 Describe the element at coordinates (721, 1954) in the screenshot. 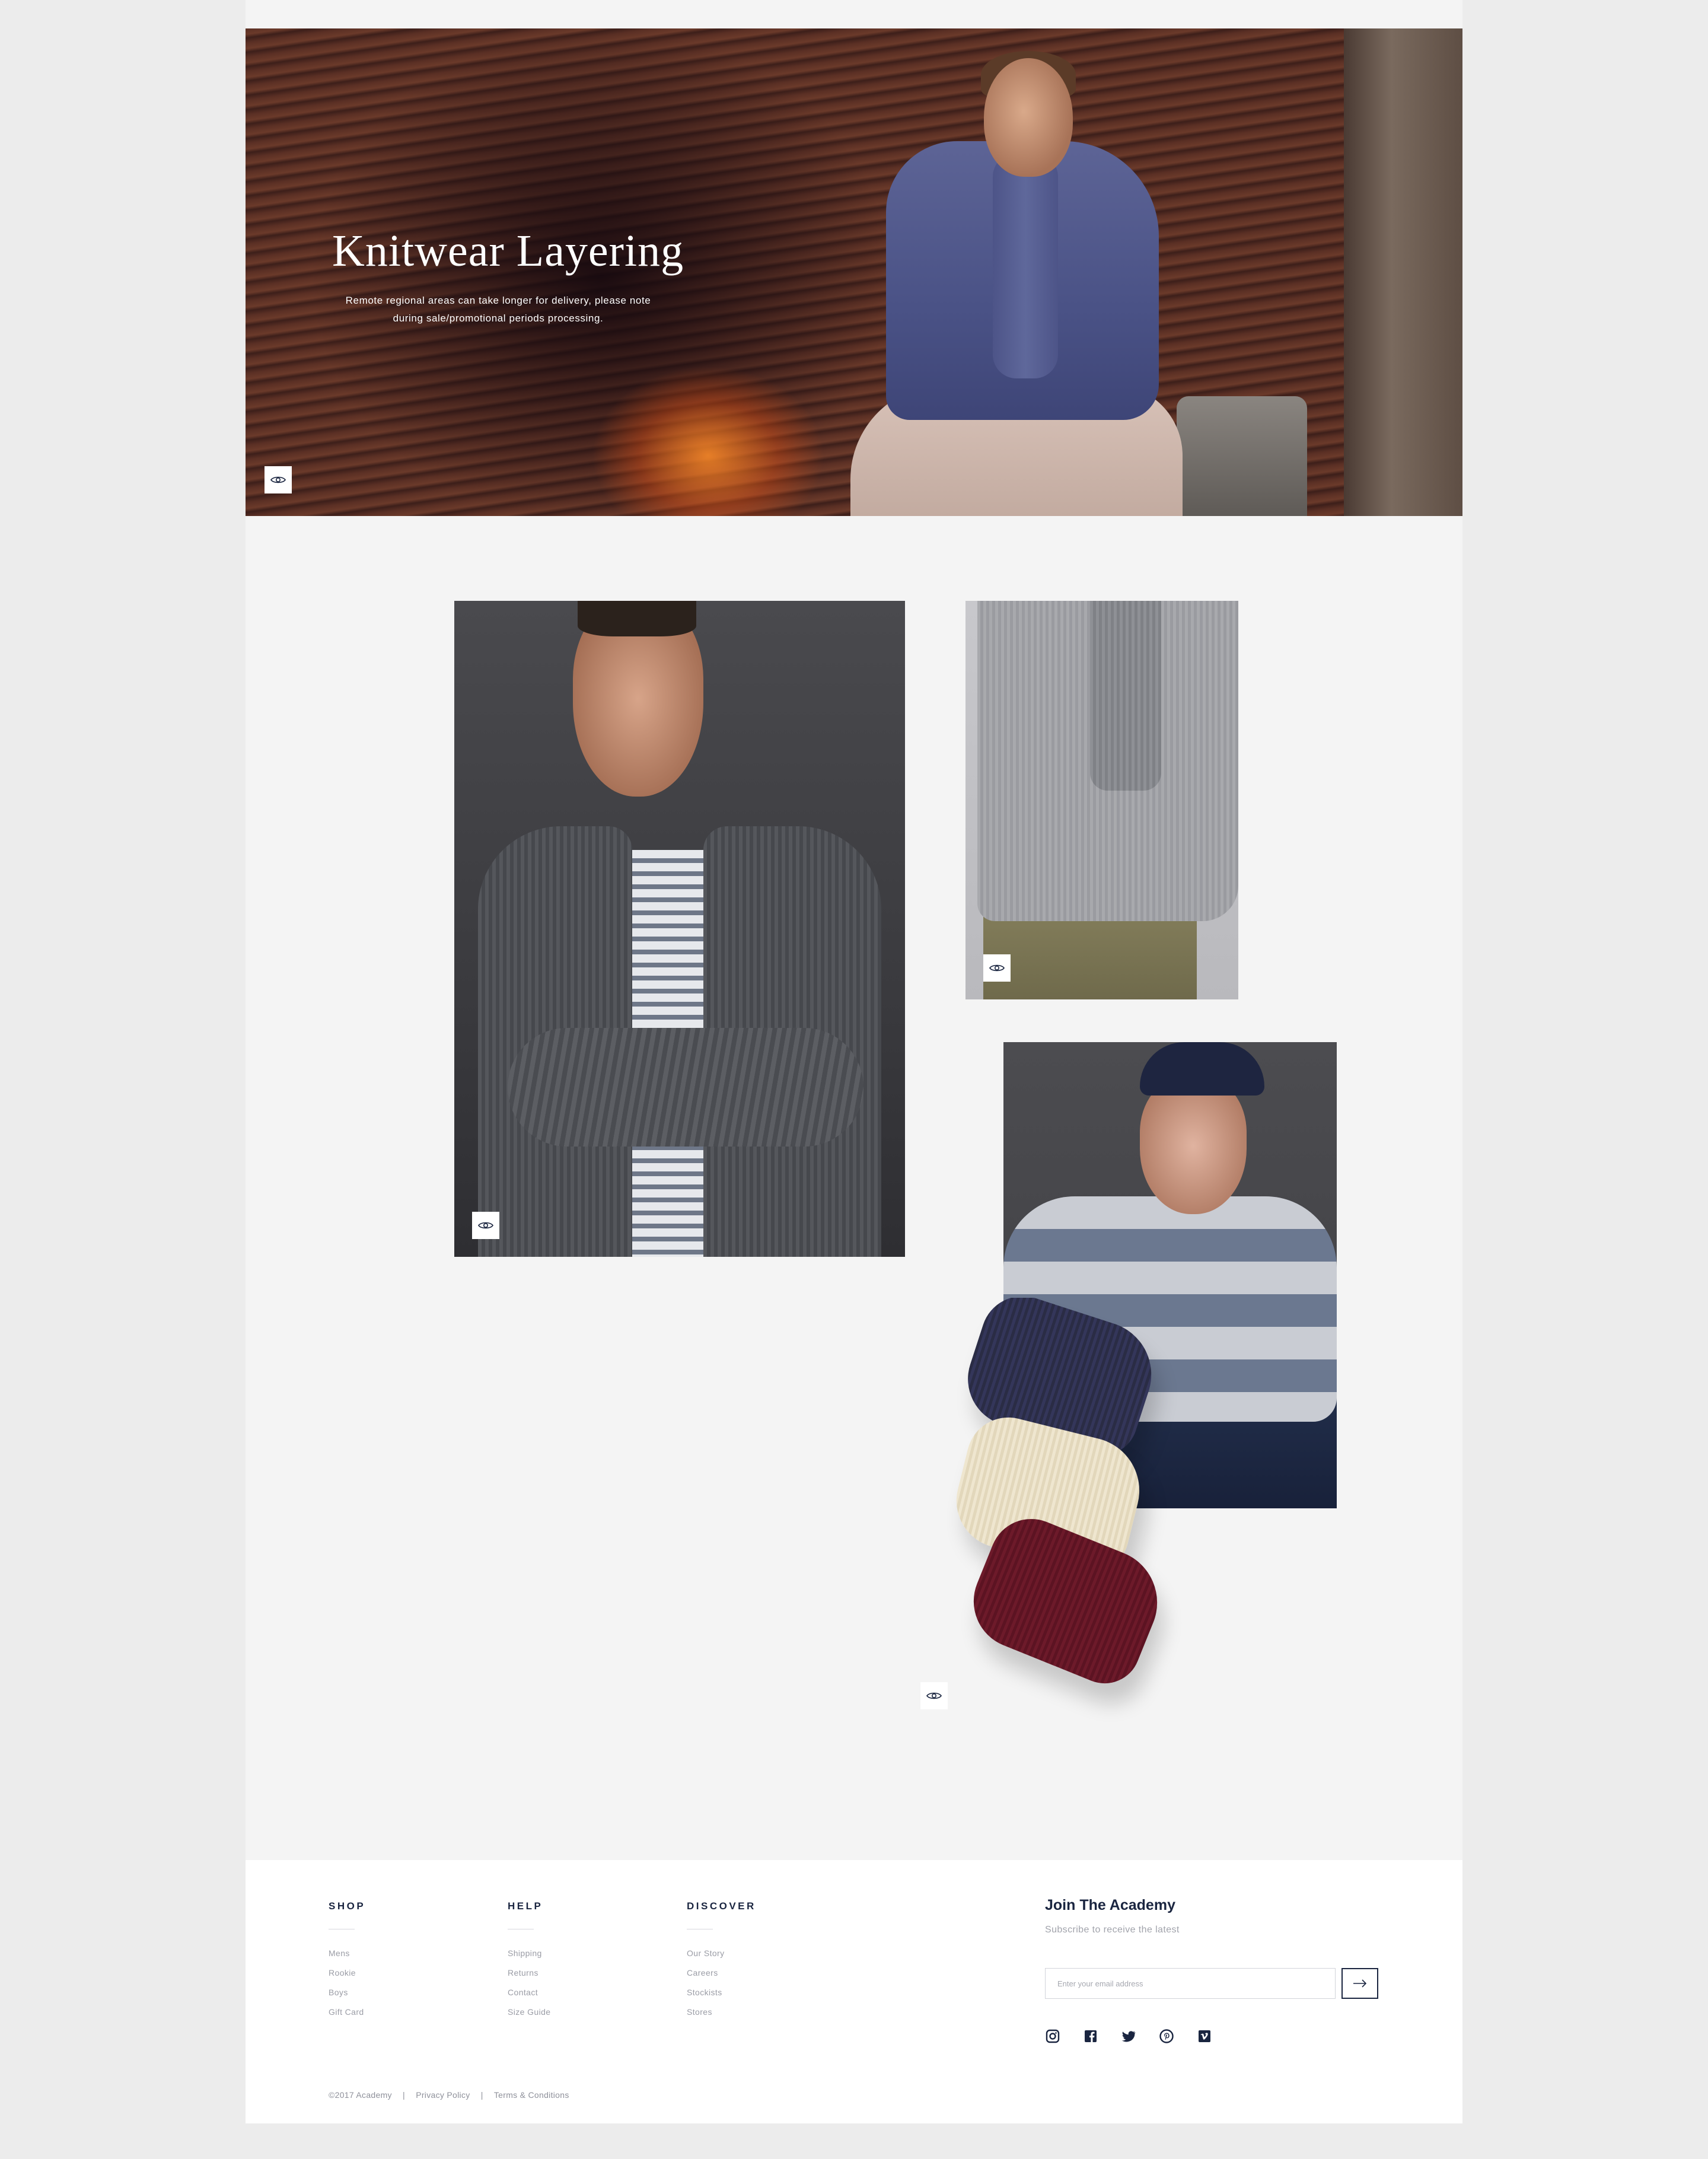

I see `footer-link-our-story: Our Story` at that location.